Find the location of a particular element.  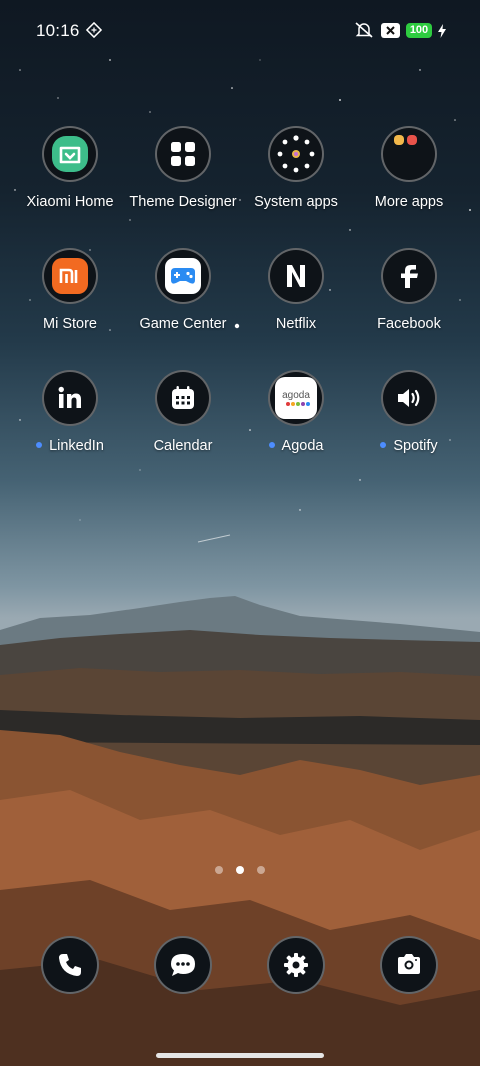

app-label-with-new-dot: Spotify is located at coordinates (409, 446).